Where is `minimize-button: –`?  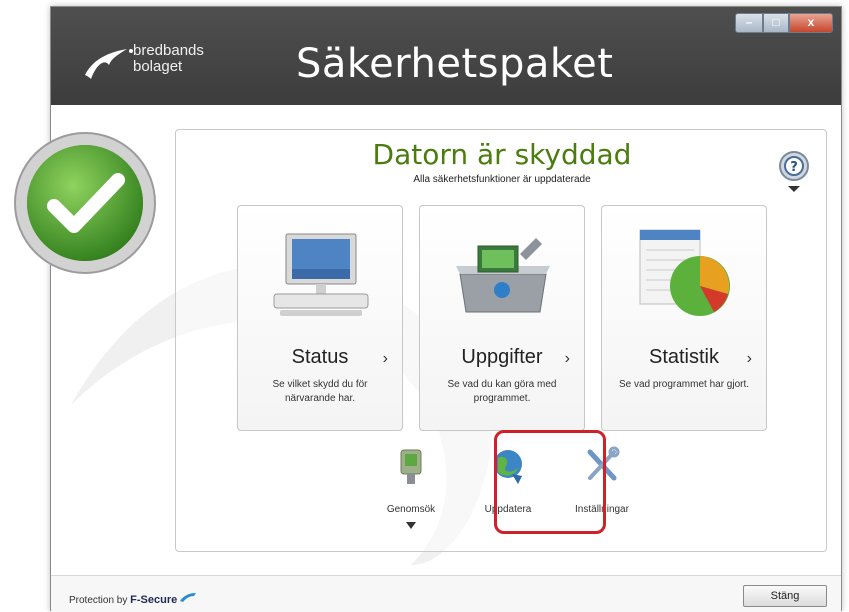
minimize-button: – is located at coordinates (749, 23).